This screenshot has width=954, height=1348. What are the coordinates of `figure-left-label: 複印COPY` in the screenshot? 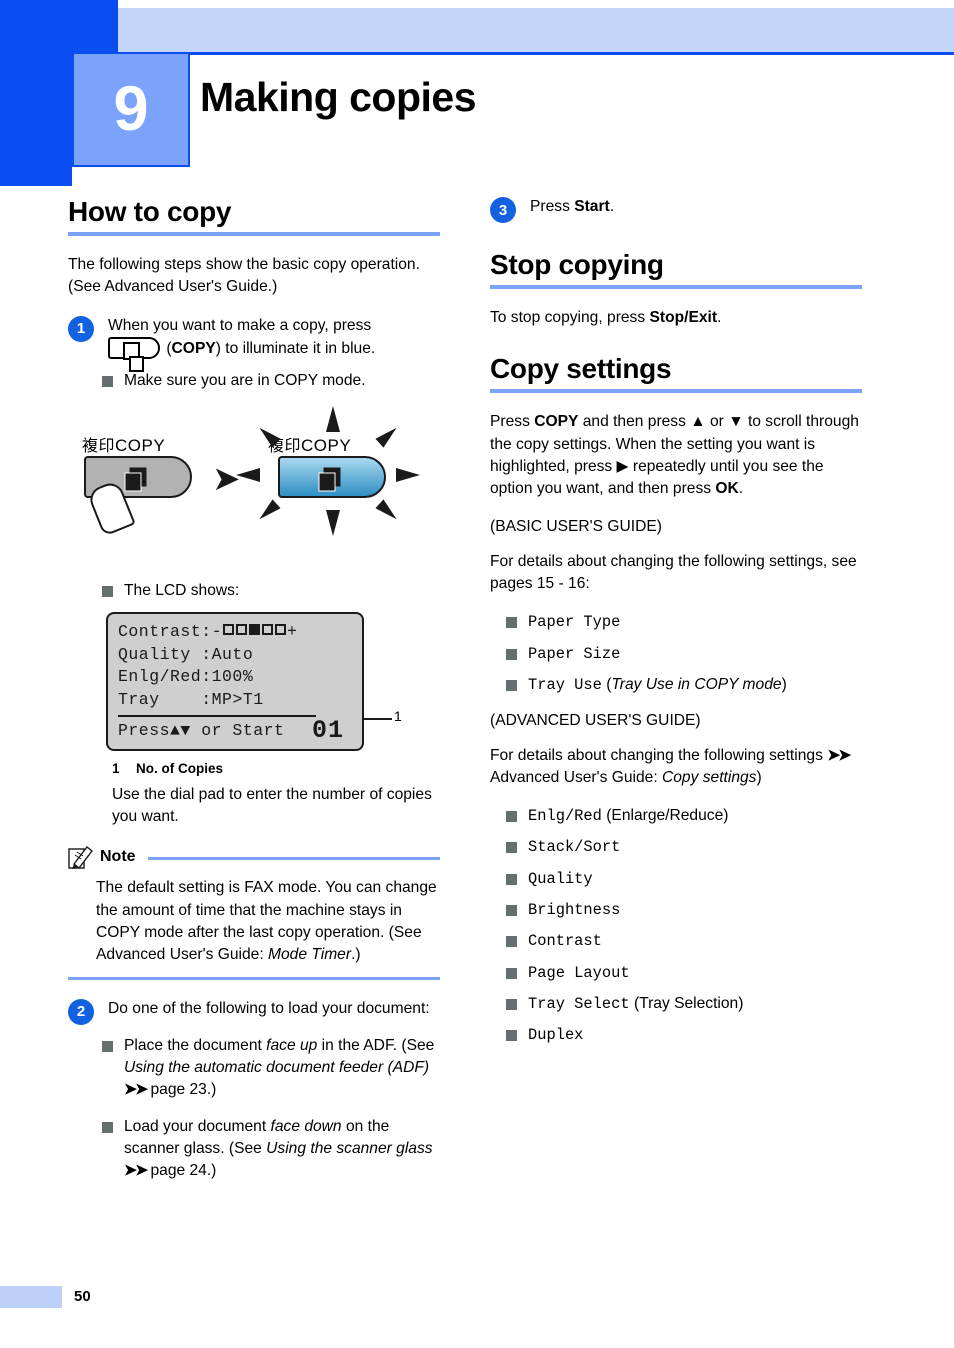 It's located at (123, 444).